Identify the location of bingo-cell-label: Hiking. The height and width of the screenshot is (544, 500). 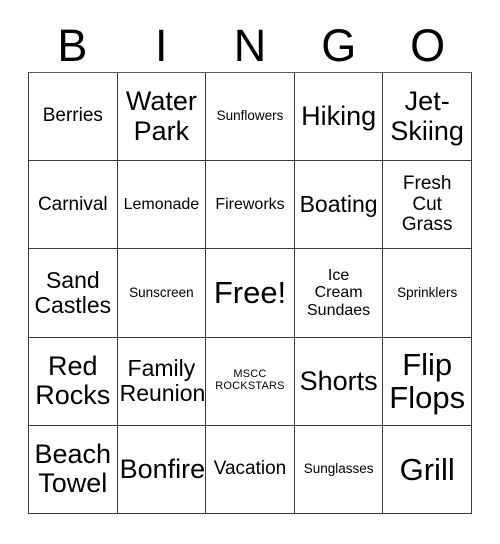
(339, 116).